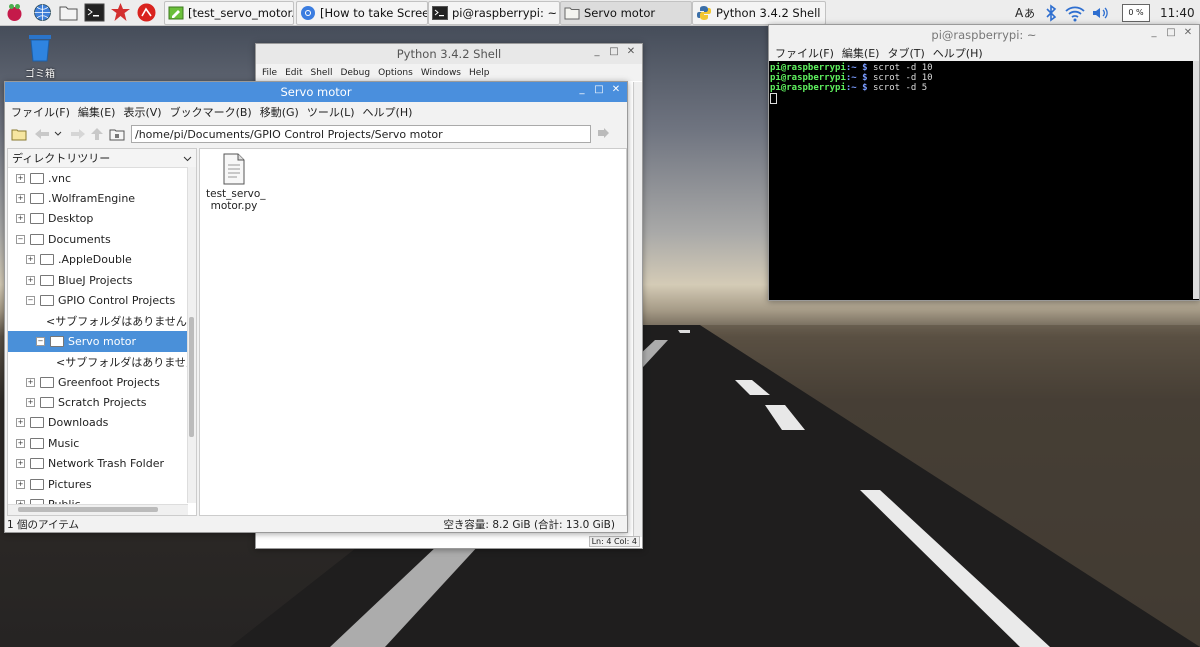 Image resolution: width=1200 pixels, height=647 pixels. Describe the element at coordinates (42, 12) in the screenshot. I see `web-browser-icon` at that location.